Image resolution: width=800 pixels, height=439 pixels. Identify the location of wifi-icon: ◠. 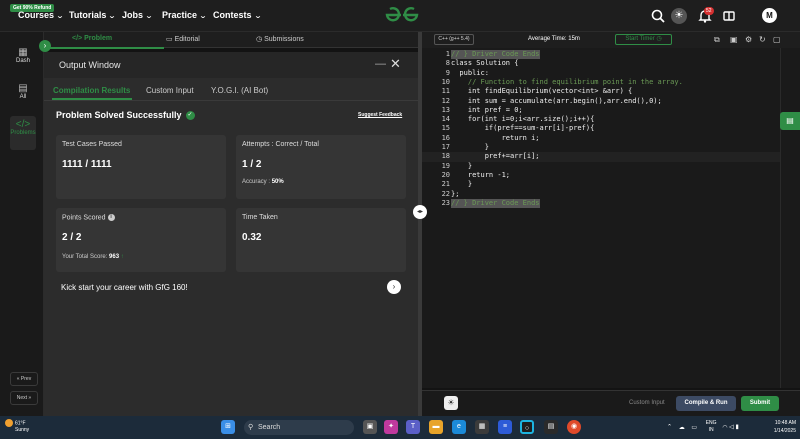
(724, 428).